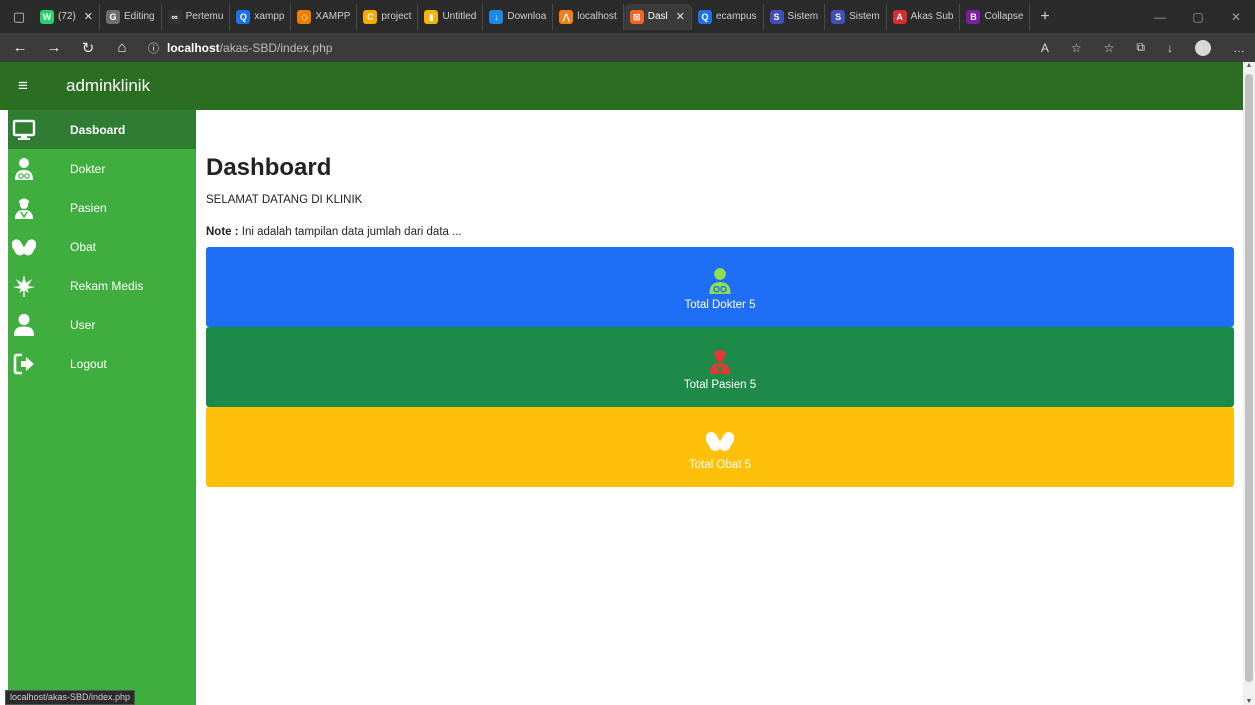 The height and width of the screenshot is (705, 1255). Describe the element at coordinates (47, 16) in the screenshot. I see `tab-favicon-icon: W` at that location.